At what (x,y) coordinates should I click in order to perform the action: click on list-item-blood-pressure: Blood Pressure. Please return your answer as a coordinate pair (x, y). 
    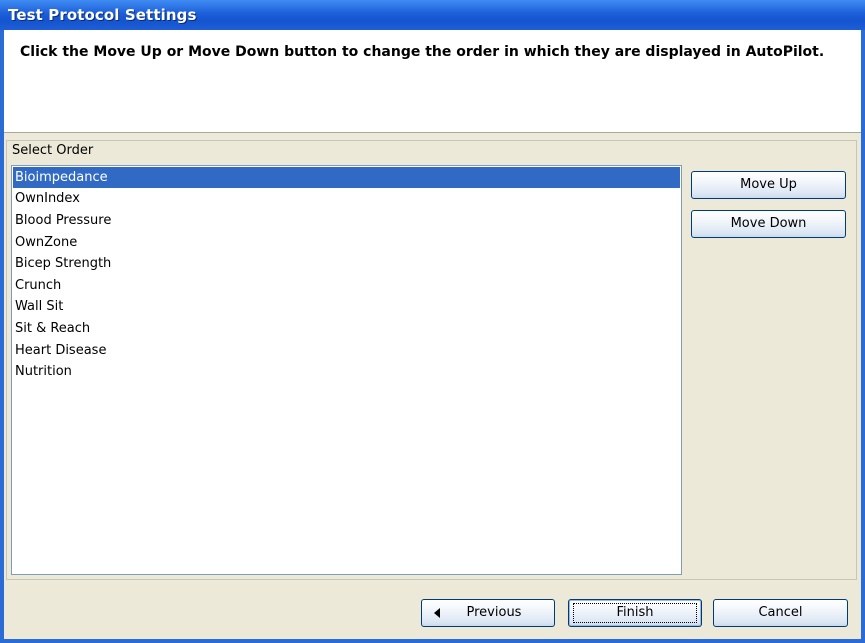
    Looking at the image, I should click on (346, 220).